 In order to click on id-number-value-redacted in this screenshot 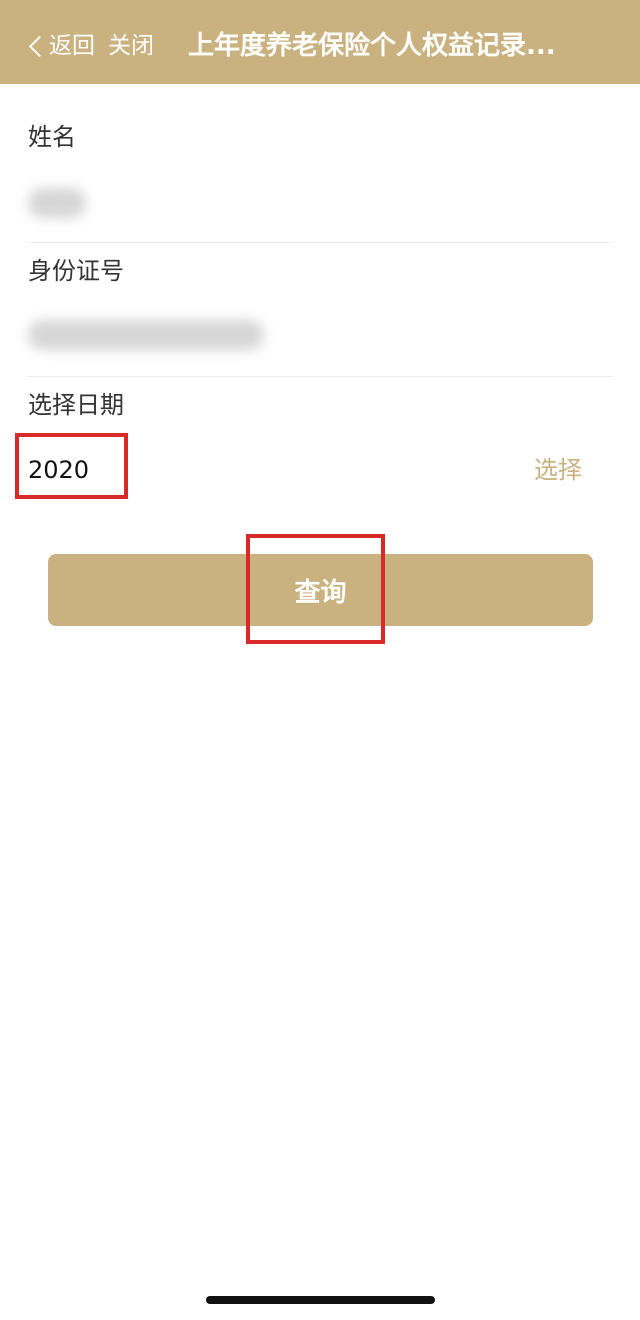, I will do `click(147, 335)`.